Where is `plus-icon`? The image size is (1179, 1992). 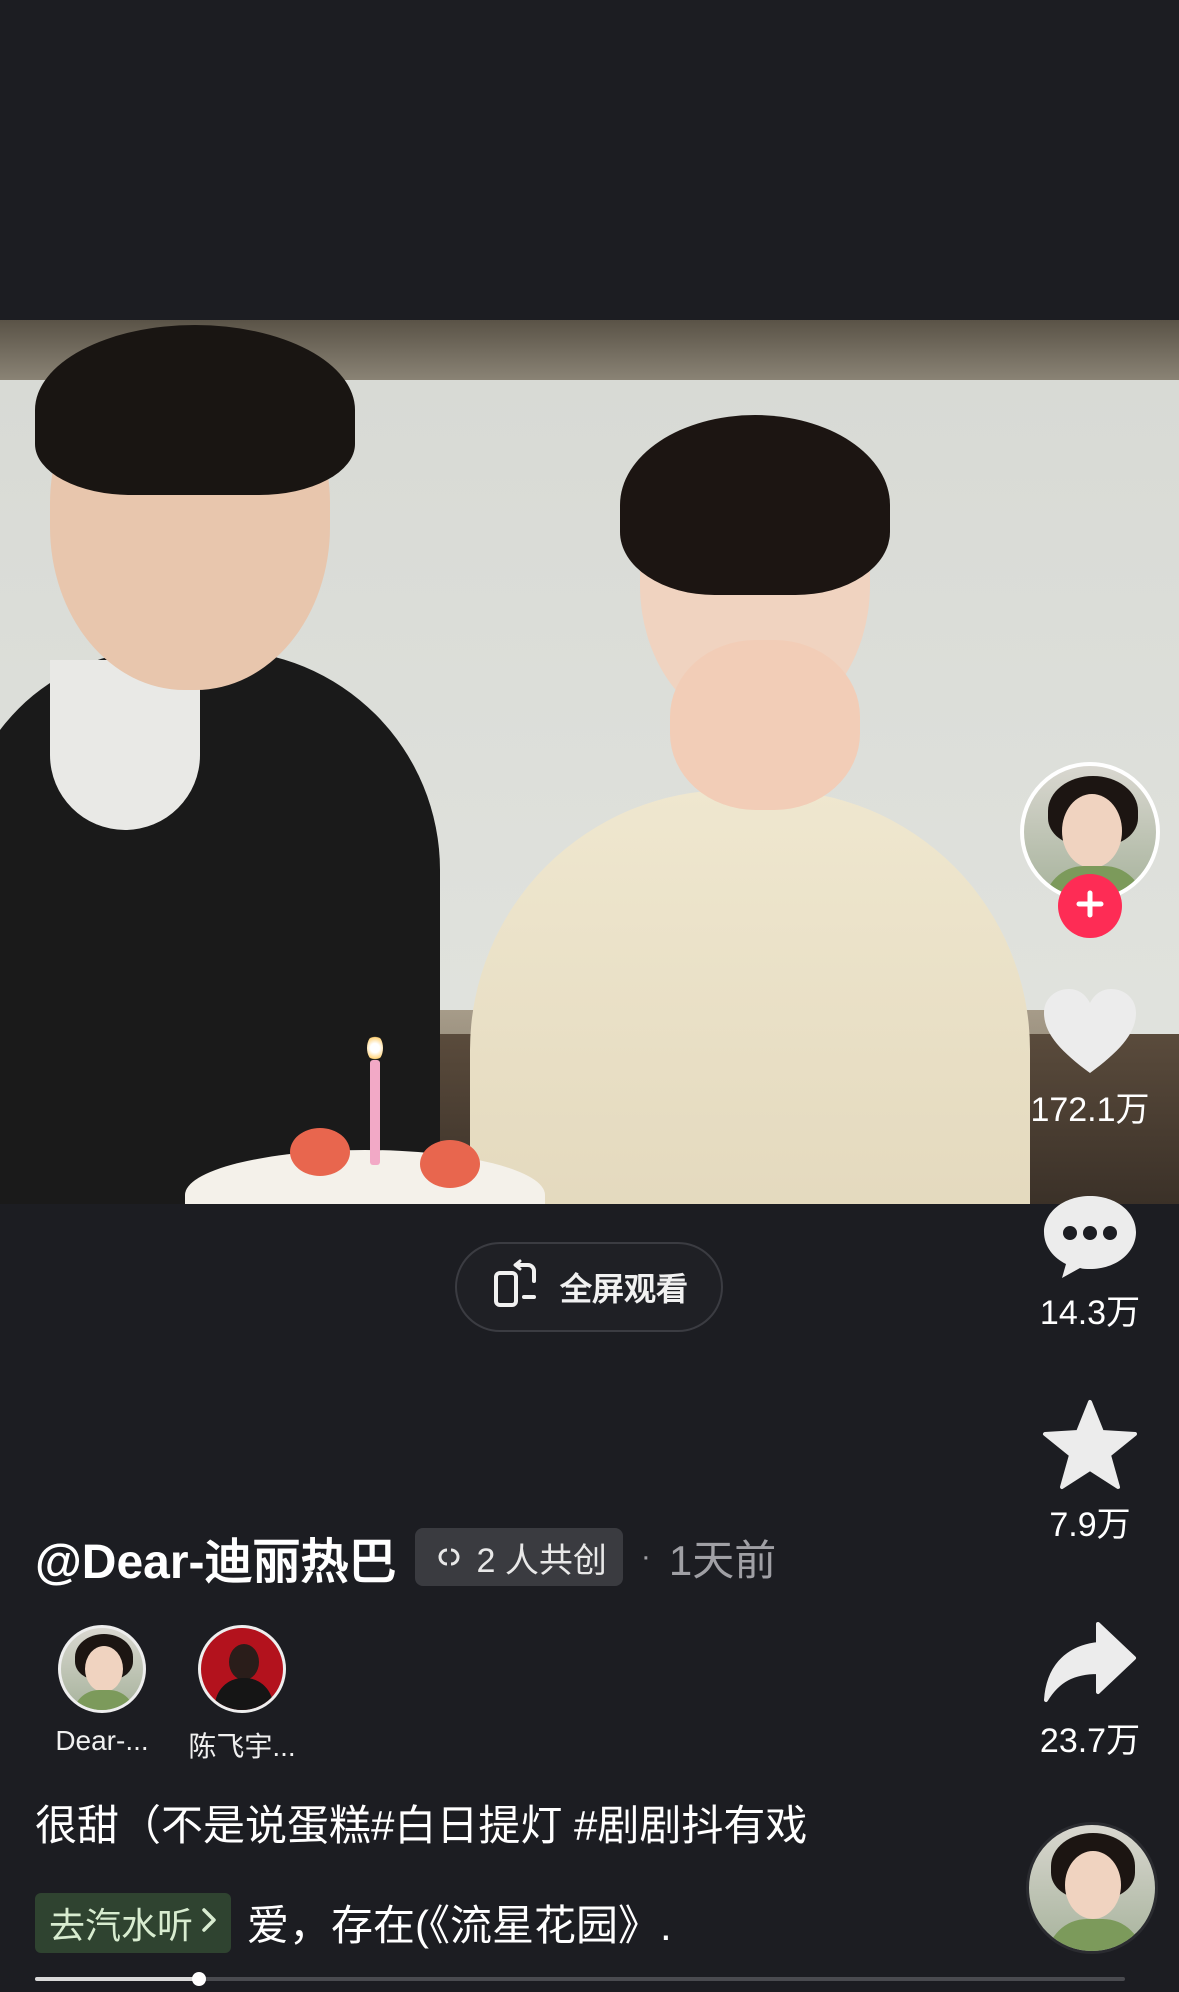 plus-icon is located at coordinates (1090, 906).